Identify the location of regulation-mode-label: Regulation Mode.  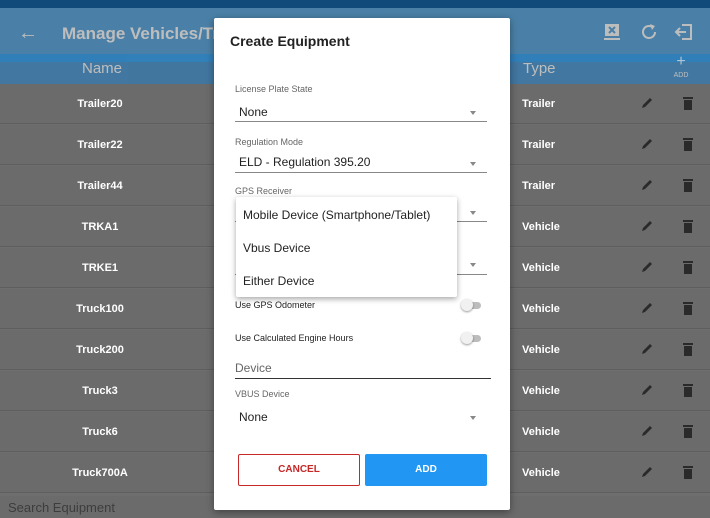
(269, 142).